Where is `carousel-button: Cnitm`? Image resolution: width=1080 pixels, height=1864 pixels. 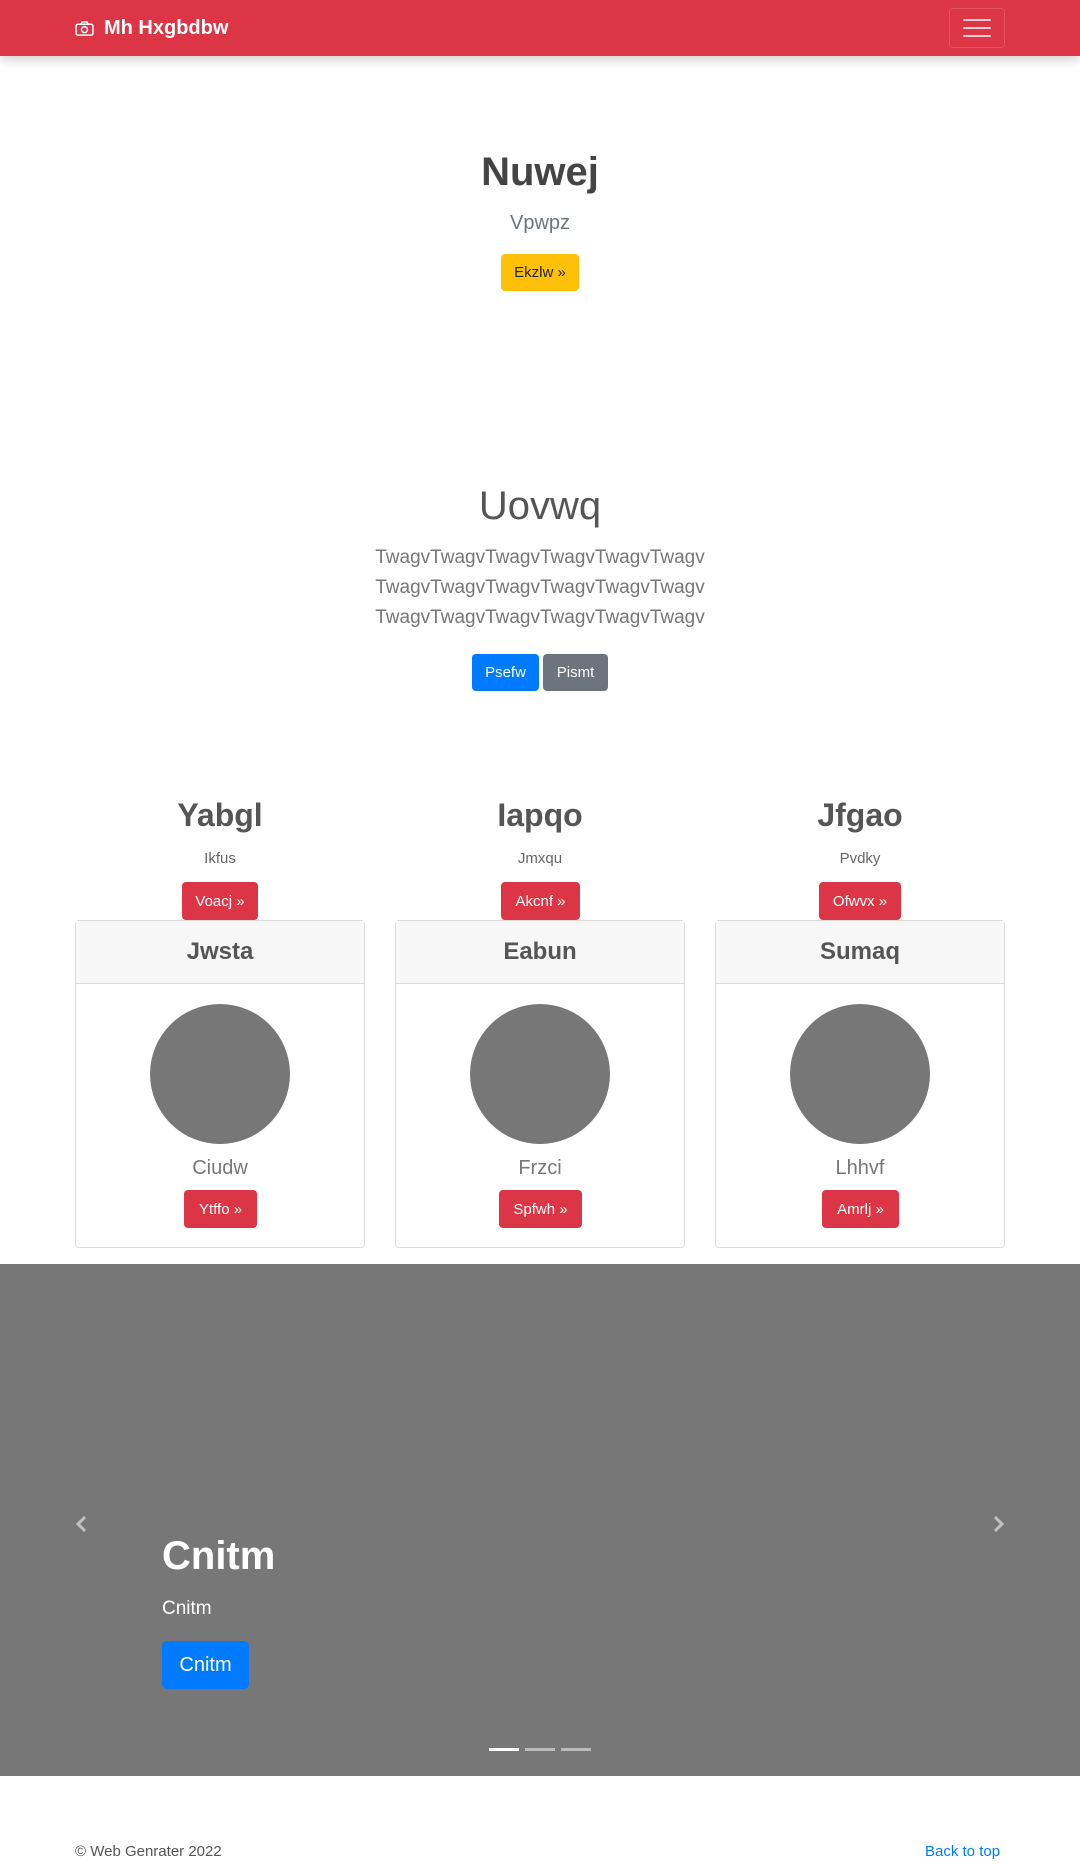
carousel-button: Cnitm is located at coordinates (205, 1665).